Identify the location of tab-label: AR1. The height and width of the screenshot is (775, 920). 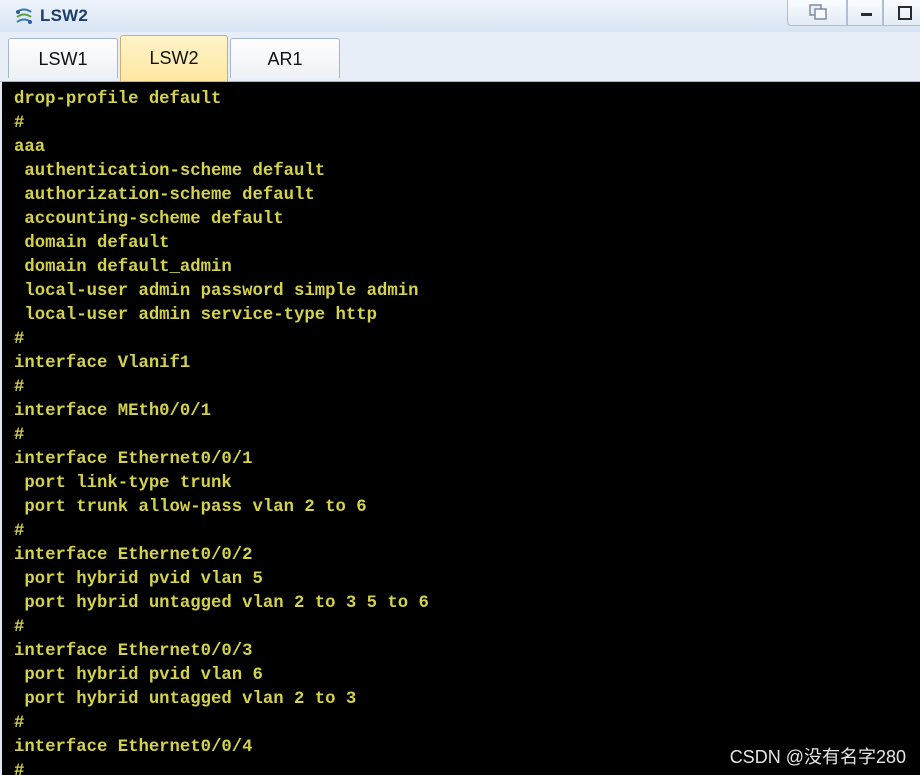
(285, 59).